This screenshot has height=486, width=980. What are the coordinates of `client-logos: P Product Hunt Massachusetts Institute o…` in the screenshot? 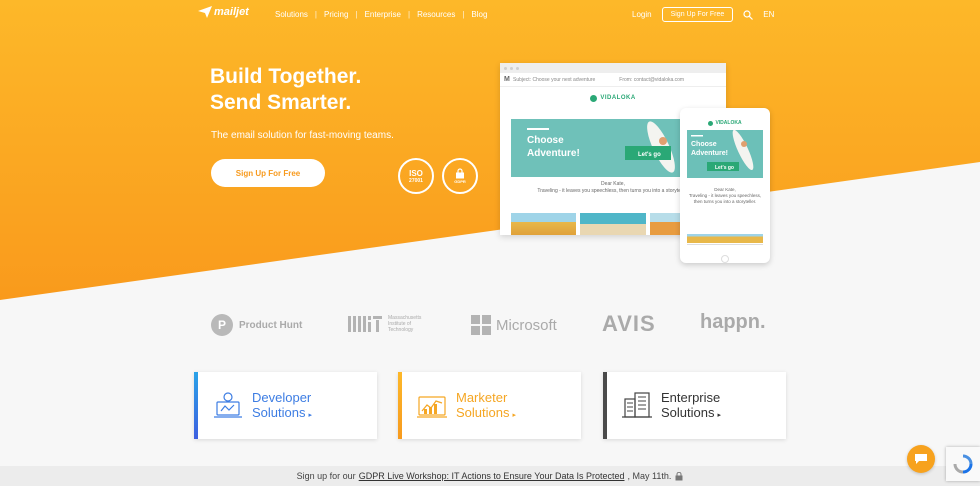 It's located at (490, 326).